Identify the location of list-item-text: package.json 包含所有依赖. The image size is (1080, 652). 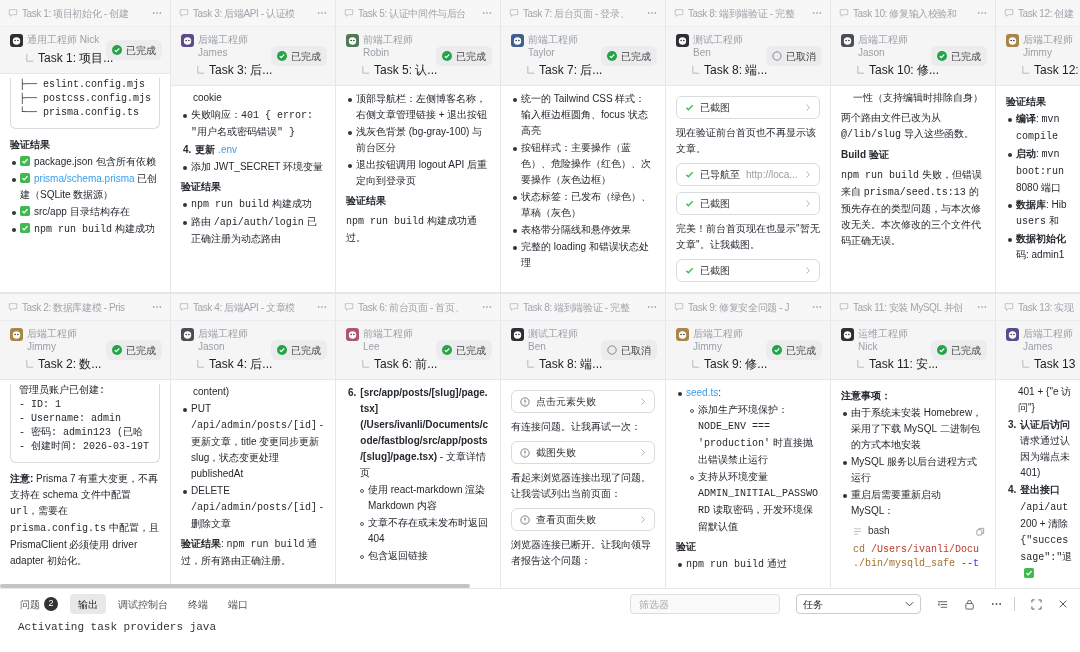
(88, 162).